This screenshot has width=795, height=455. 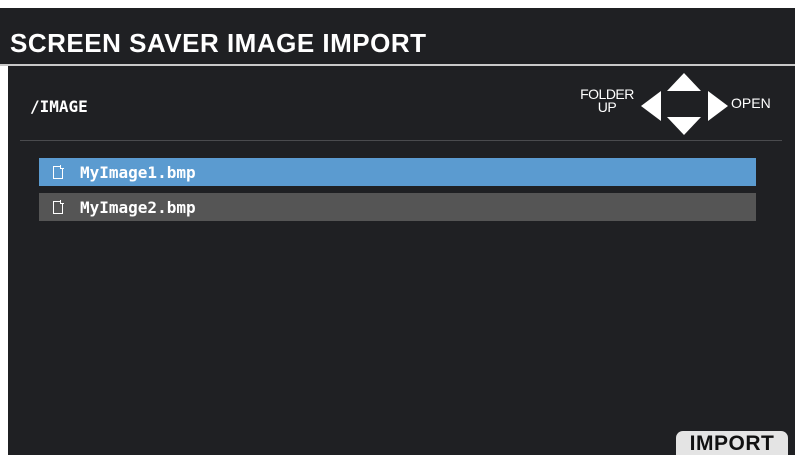 I want to click on arrow-left-icon, so click(x=651, y=106).